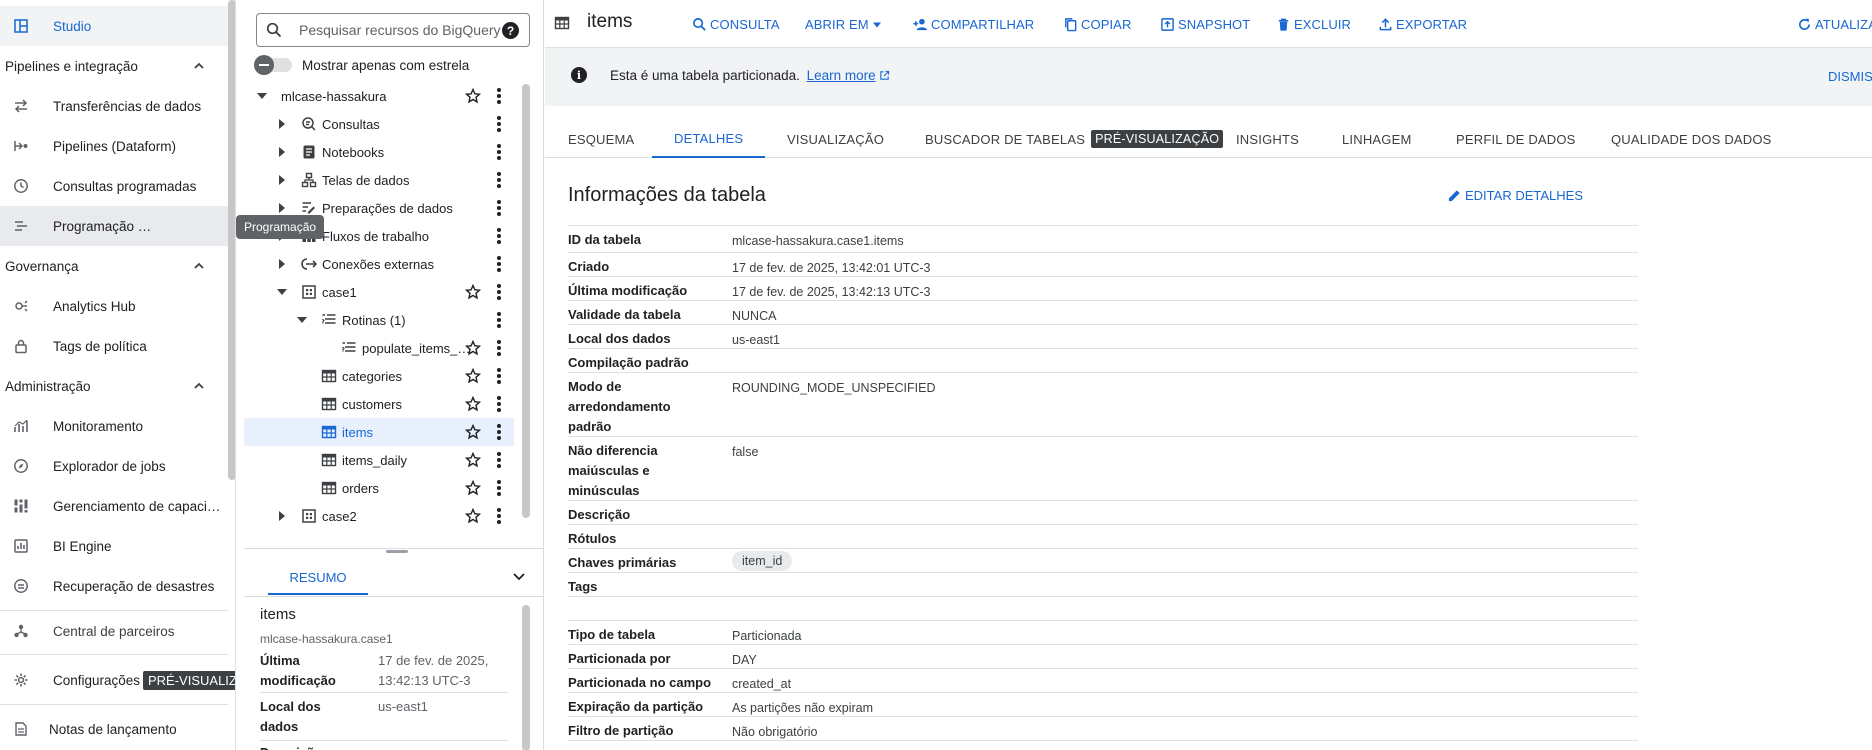  Describe the element at coordinates (403, 706) in the screenshot. I see `summary-value: us-east1` at that location.